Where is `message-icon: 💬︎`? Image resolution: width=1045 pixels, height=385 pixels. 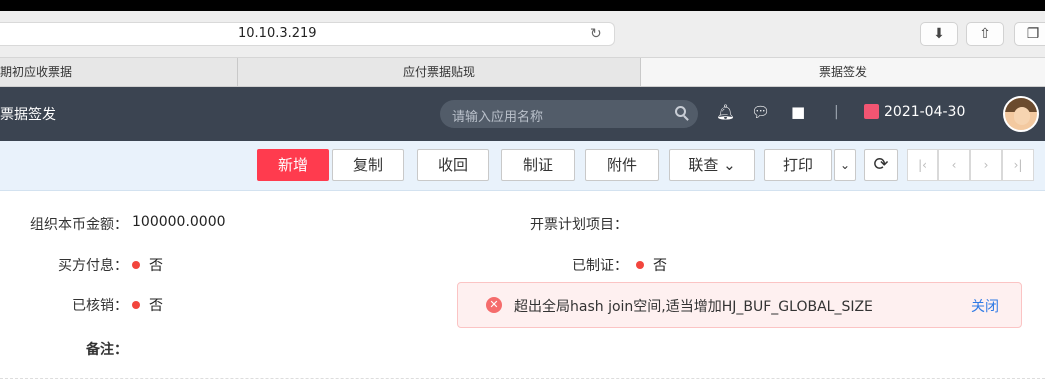 message-icon: 💬︎ is located at coordinates (760, 112).